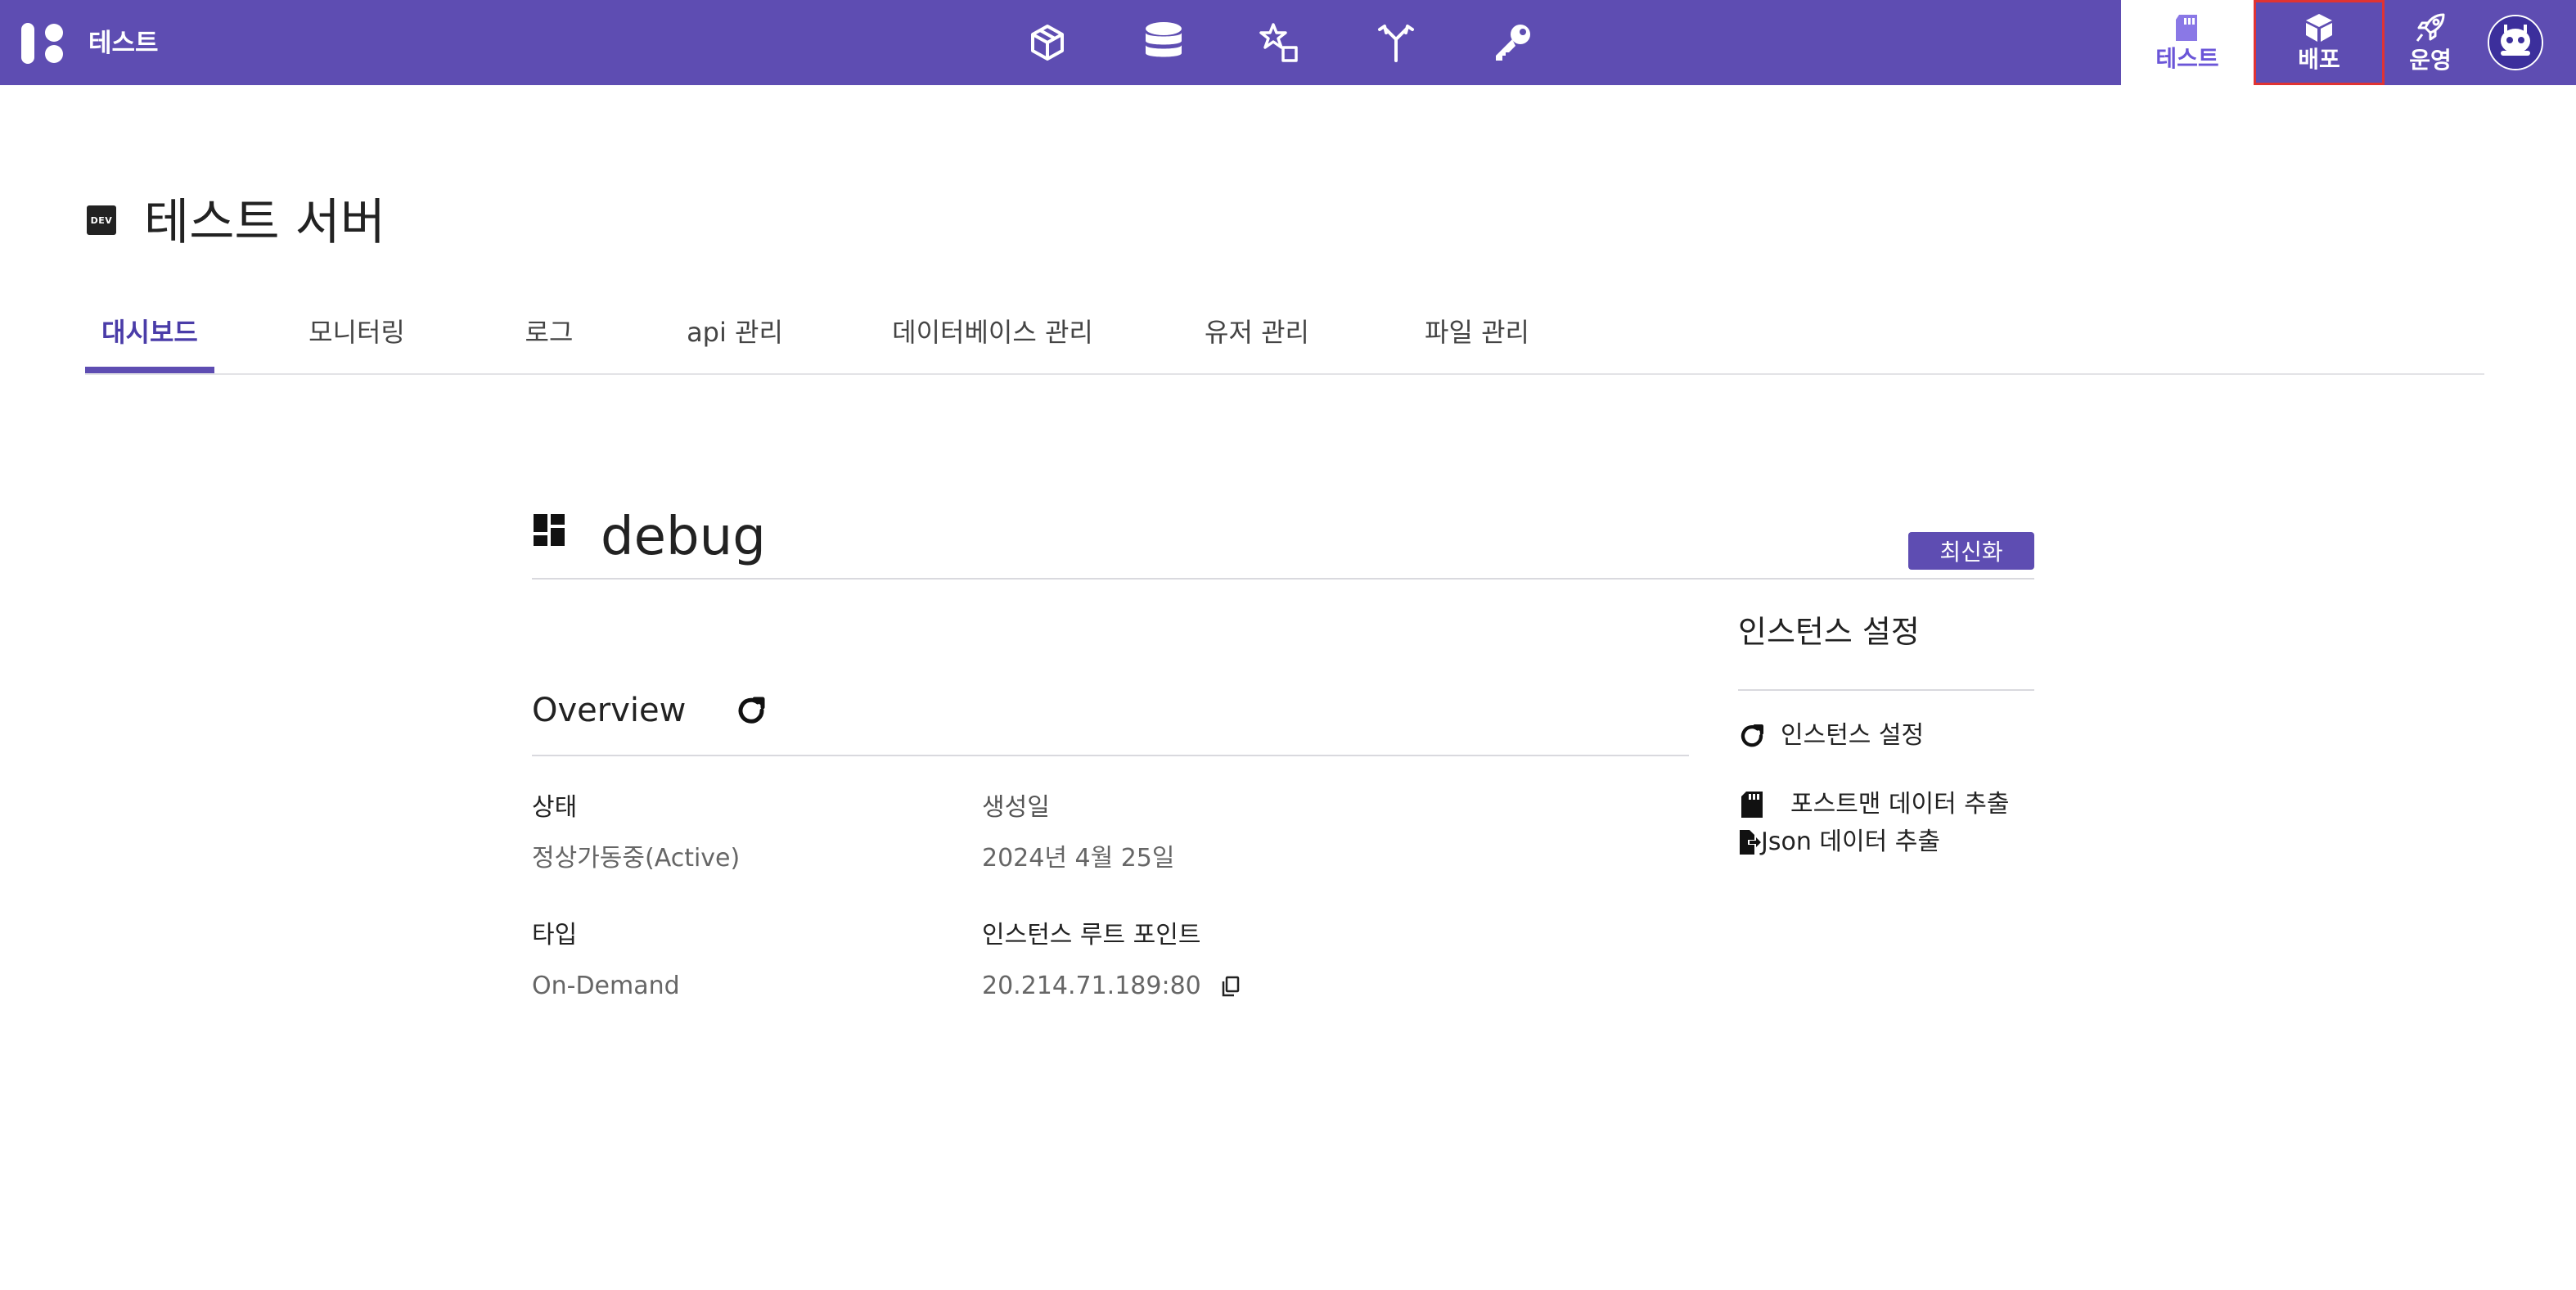 The height and width of the screenshot is (1290, 2576). What do you see at coordinates (737, 833) in the screenshot?
I see `status-field: 상태 정상가동중(Active)` at bounding box center [737, 833].